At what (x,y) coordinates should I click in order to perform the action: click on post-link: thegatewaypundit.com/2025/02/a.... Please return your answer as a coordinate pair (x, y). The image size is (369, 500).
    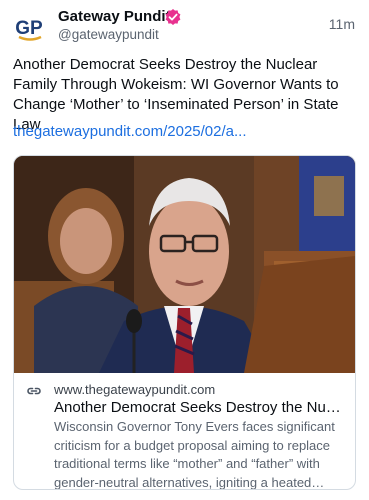
    Looking at the image, I should click on (130, 131).